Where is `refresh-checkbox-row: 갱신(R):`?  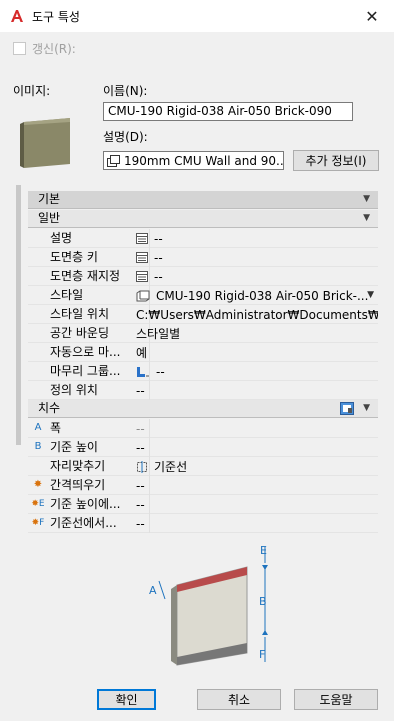
refresh-checkbox-row: 갱신(R): is located at coordinates (44, 48).